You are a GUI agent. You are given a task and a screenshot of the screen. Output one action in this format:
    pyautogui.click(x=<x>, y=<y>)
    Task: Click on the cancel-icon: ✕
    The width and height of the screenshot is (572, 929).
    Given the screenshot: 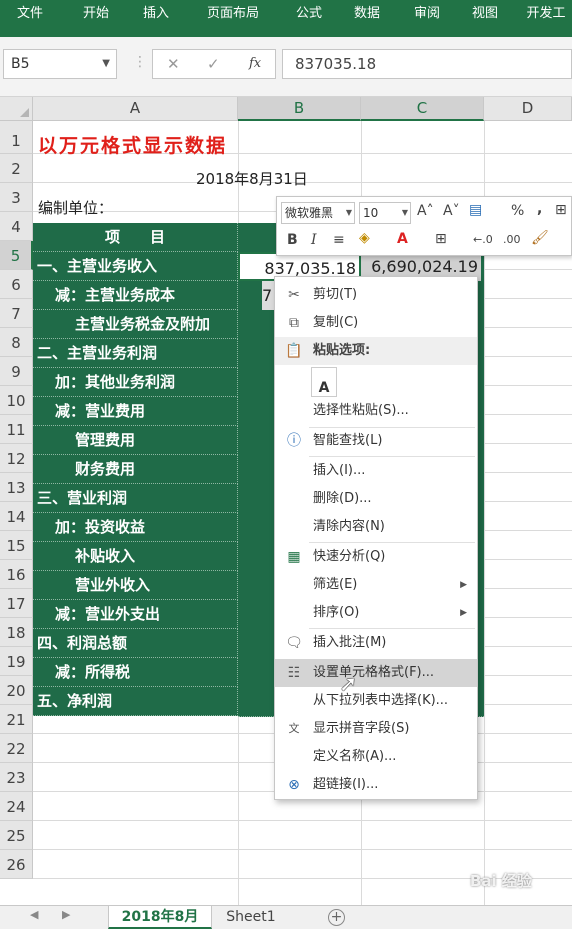 What is the action you would take?
    pyautogui.click(x=173, y=64)
    